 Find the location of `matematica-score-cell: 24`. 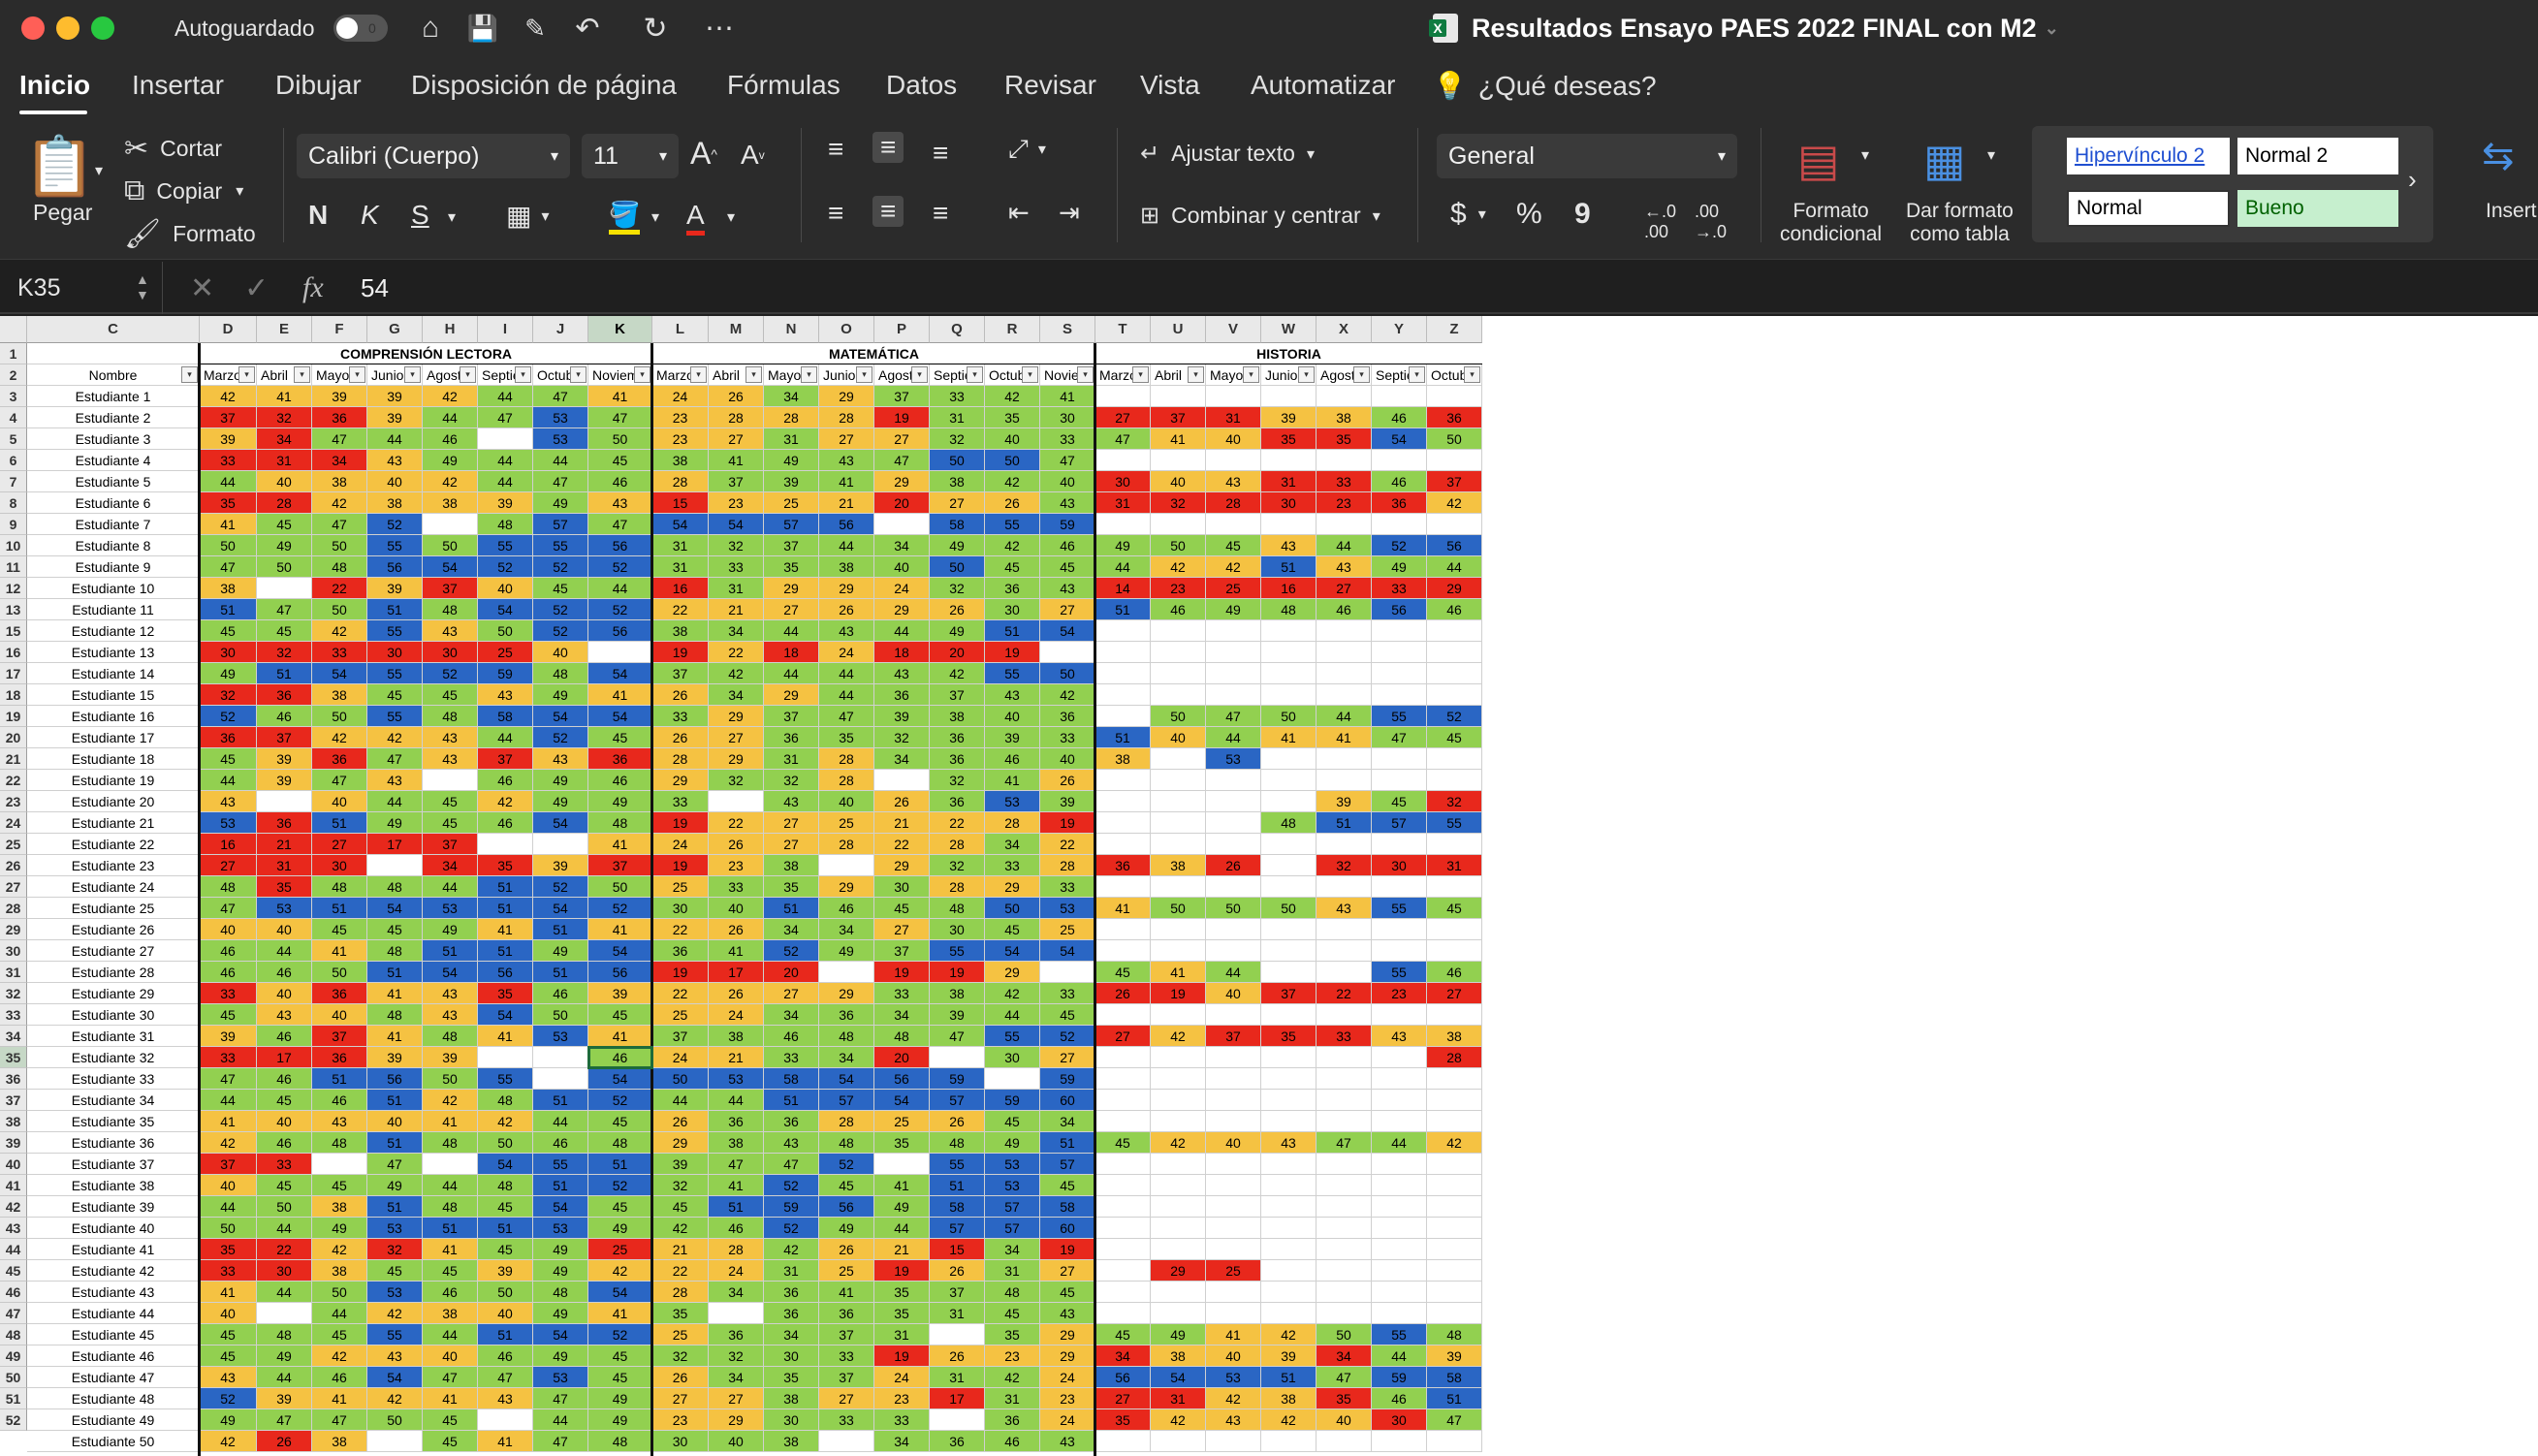

matematica-score-cell: 24 is located at coordinates (902, 588).